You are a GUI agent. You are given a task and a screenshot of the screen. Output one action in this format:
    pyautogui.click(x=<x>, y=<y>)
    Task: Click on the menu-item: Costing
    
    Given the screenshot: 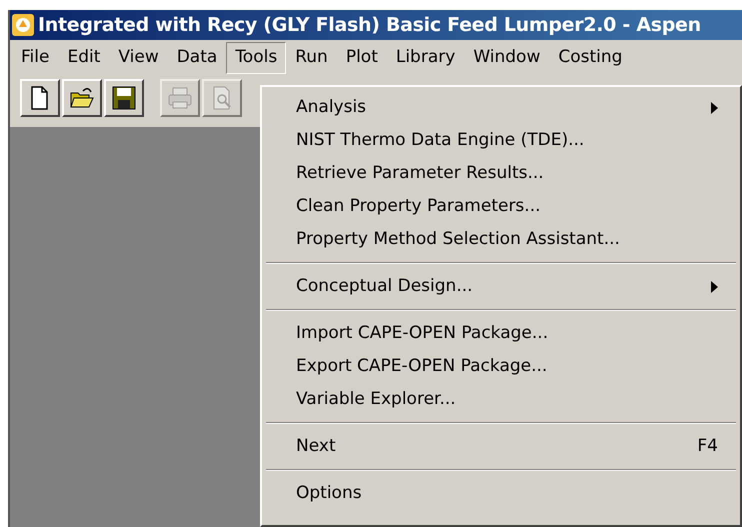 What is the action you would take?
    pyautogui.click(x=590, y=58)
    